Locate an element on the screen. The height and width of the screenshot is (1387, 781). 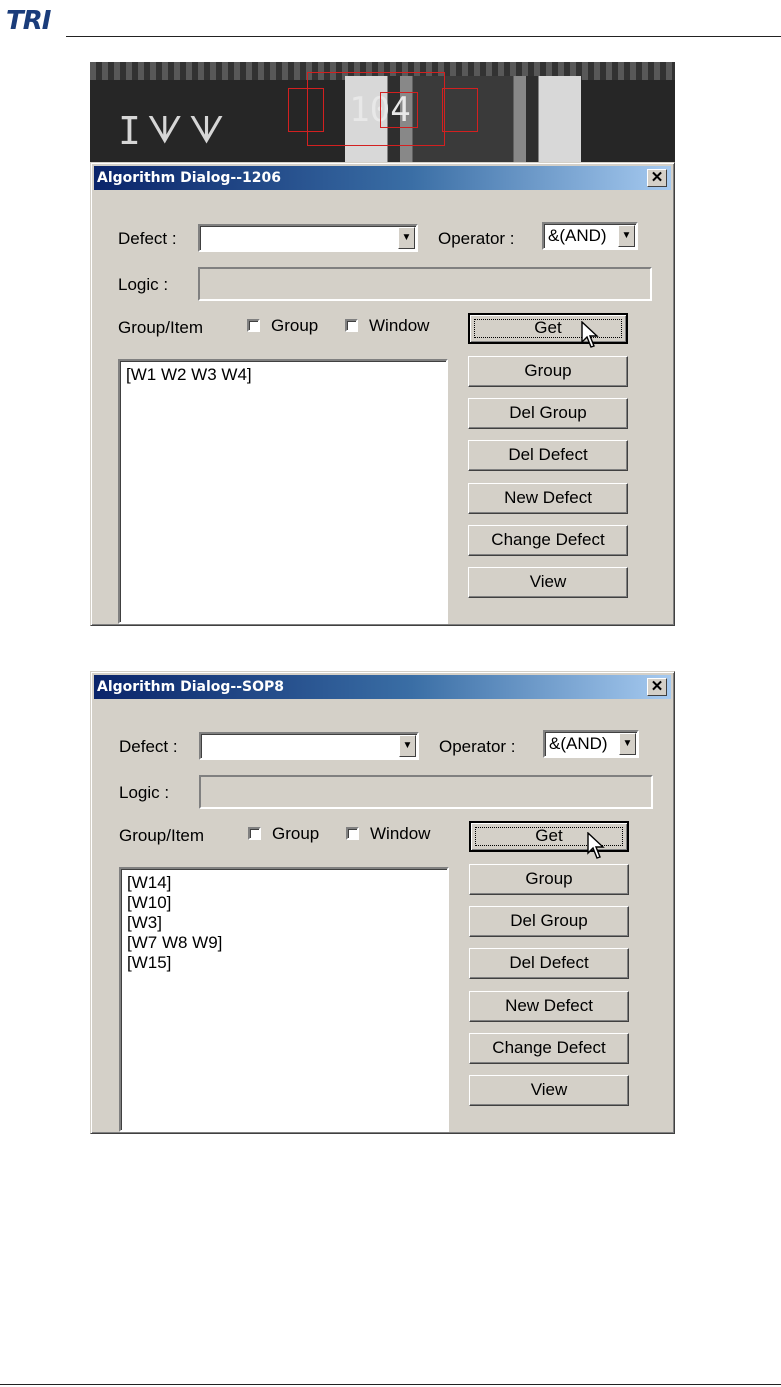
list-item: [W3] is located at coordinates (284, 923).